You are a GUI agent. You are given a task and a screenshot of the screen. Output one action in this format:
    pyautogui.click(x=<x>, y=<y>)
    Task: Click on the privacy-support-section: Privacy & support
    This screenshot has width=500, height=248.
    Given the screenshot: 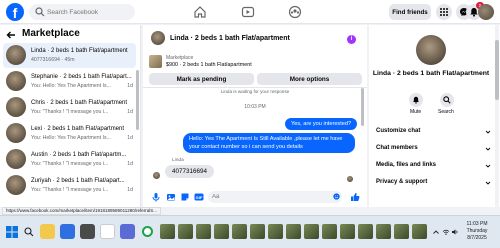 What is the action you would take?
    pyautogui.click(x=433, y=183)
    